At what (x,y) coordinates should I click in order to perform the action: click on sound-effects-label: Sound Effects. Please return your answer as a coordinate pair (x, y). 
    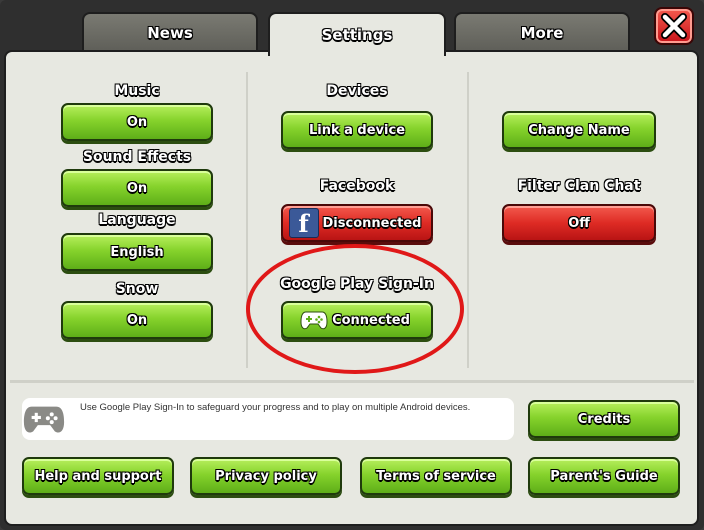
    Looking at the image, I should click on (137, 157).